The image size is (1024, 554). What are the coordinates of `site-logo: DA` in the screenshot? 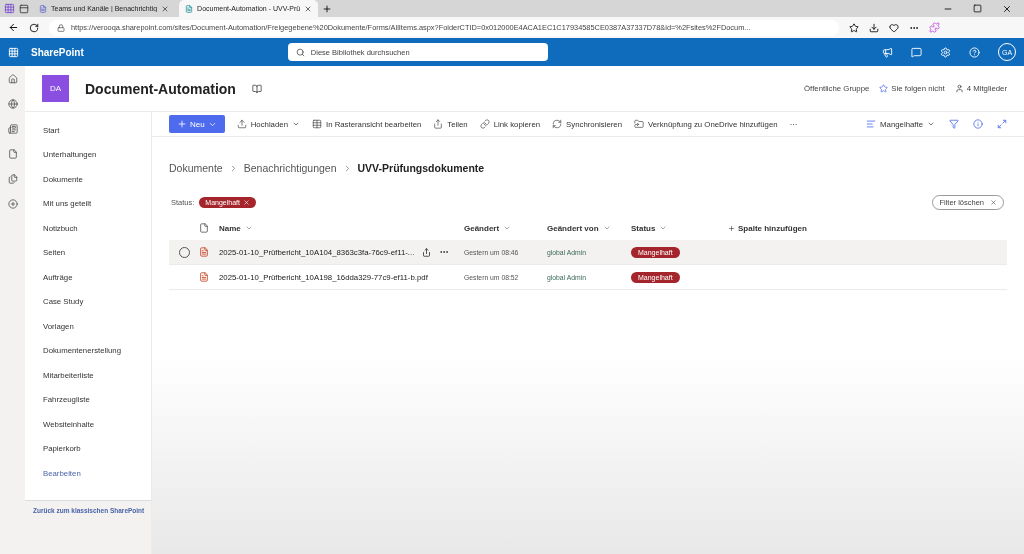 It's located at (55, 88).